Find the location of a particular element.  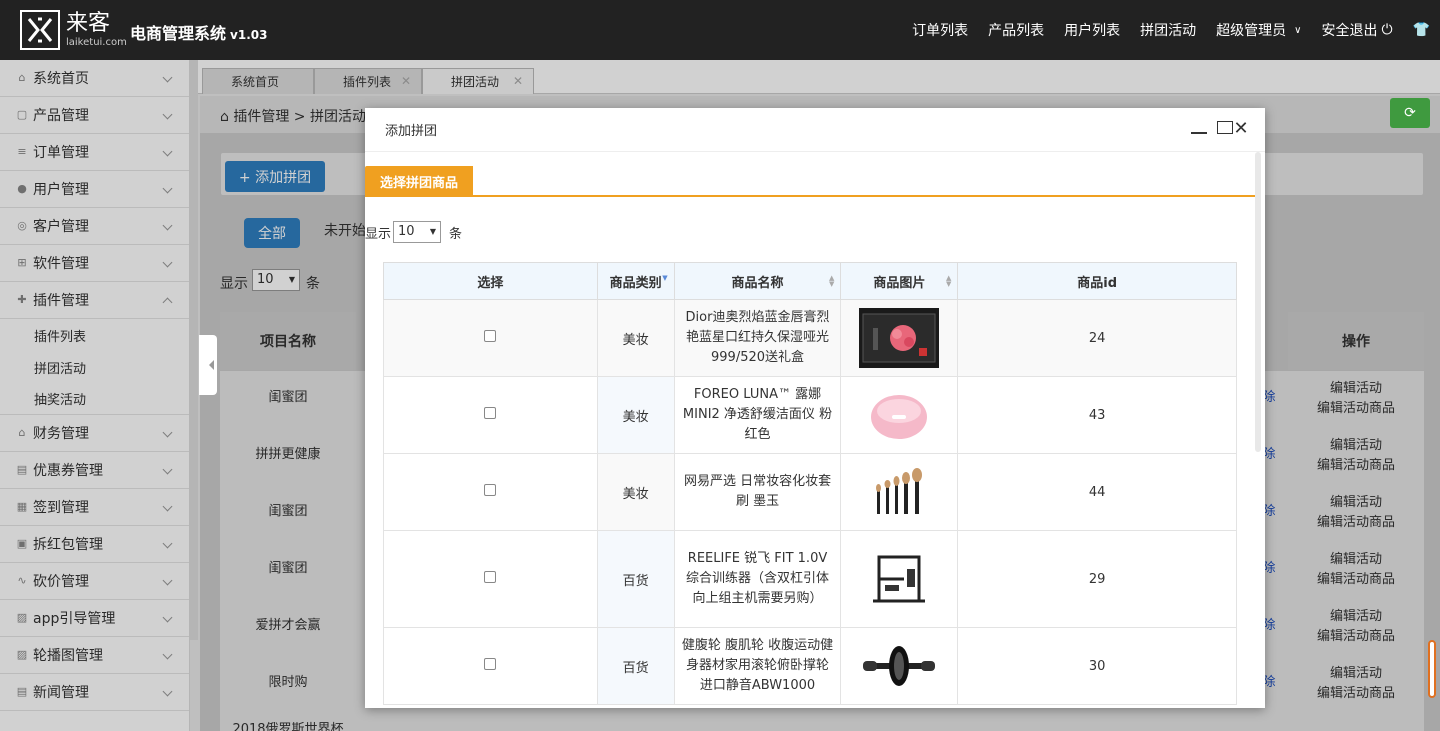

system-title: 电商管理系统 v1.03 is located at coordinates (198, 32).